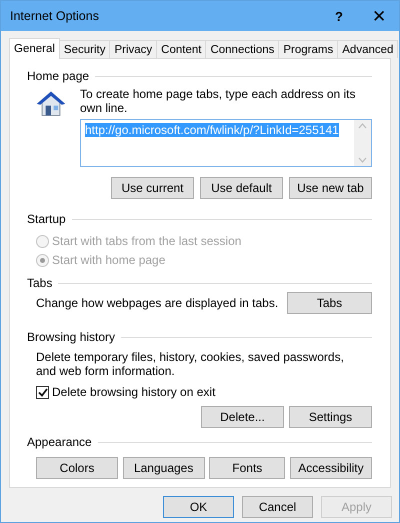 This screenshot has width=400, height=523. Describe the element at coordinates (190, 364) in the screenshot. I see `history-description: Delete temporary files, history, cookies, saved passwords, and web form information.` at that location.